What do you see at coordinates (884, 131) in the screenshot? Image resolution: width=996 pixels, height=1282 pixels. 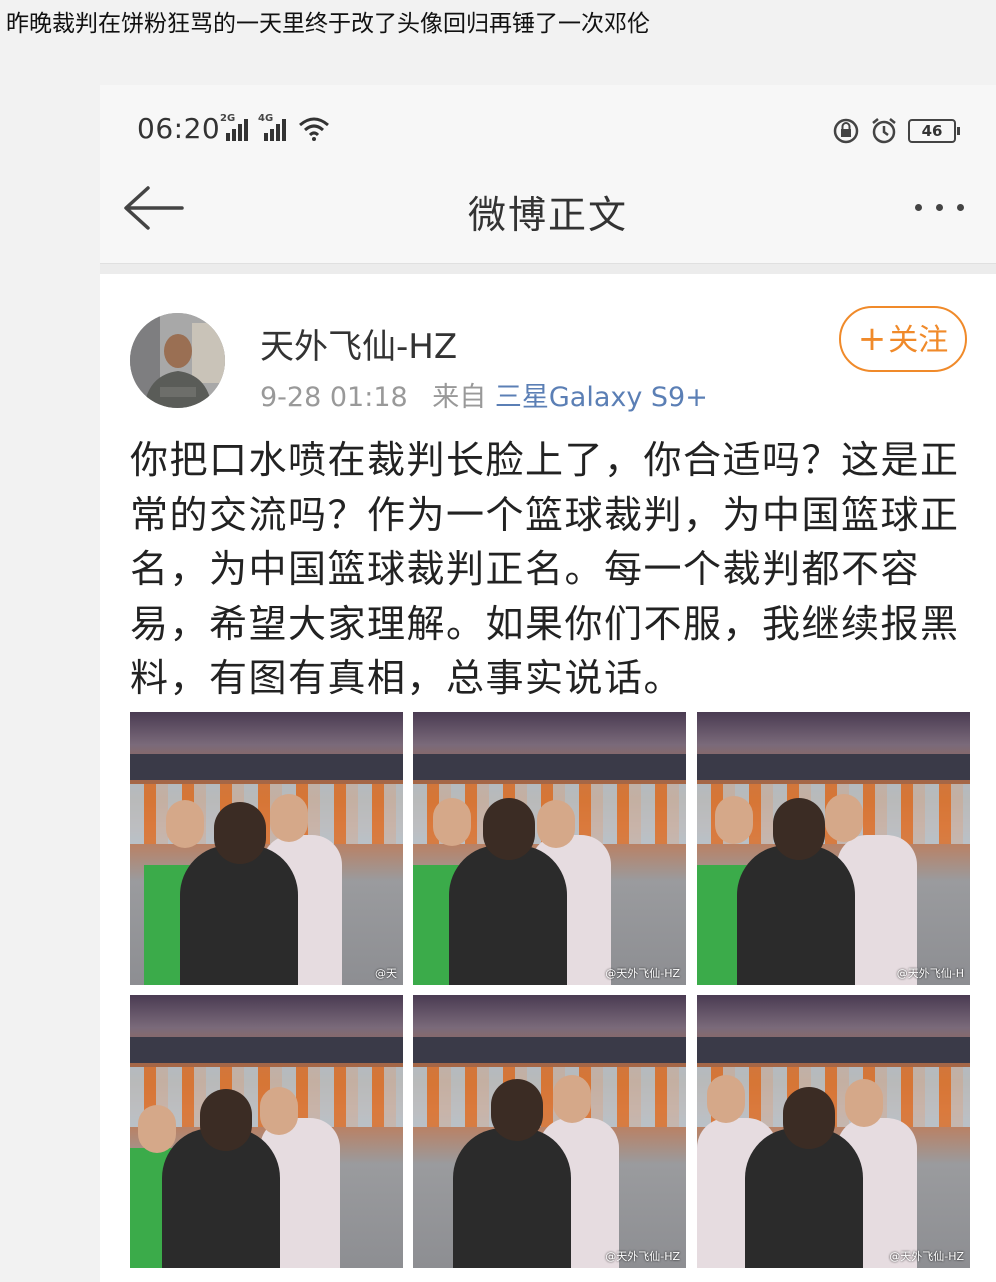 I see `alarm-icon` at bounding box center [884, 131].